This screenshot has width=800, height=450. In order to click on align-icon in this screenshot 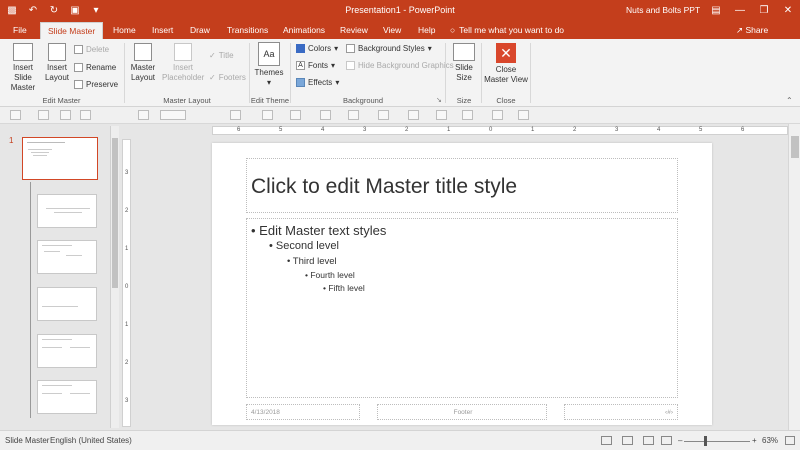, I will do `click(235, 115)`.